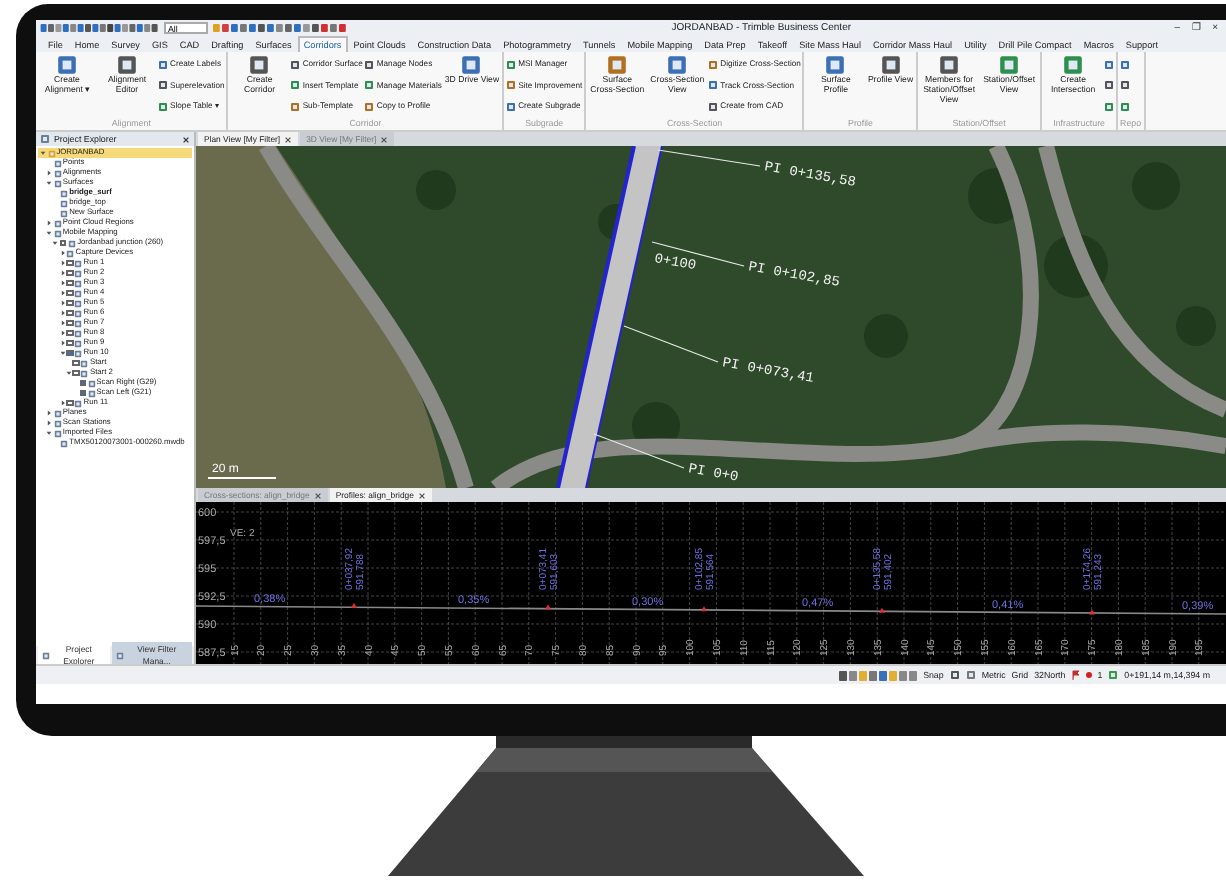 This screenshot has width=1226, height=896. What do you see at coordinates (877, 675) in the screenshot?
I see `status-icons-drawing` at bounding box center [877, 675].